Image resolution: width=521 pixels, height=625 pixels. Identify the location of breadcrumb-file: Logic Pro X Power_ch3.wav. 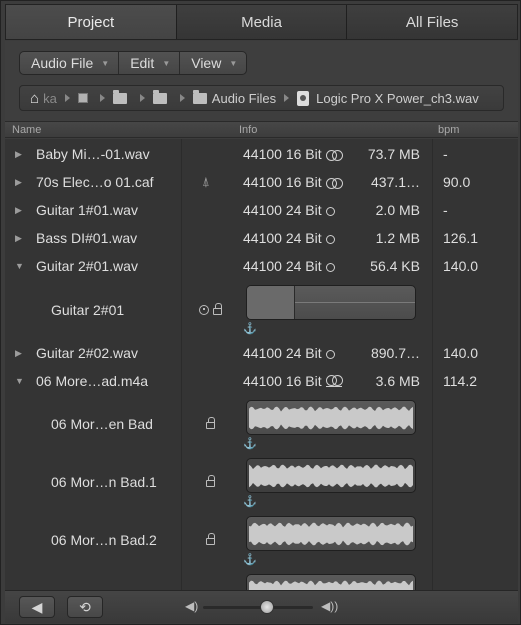
(388, 98).